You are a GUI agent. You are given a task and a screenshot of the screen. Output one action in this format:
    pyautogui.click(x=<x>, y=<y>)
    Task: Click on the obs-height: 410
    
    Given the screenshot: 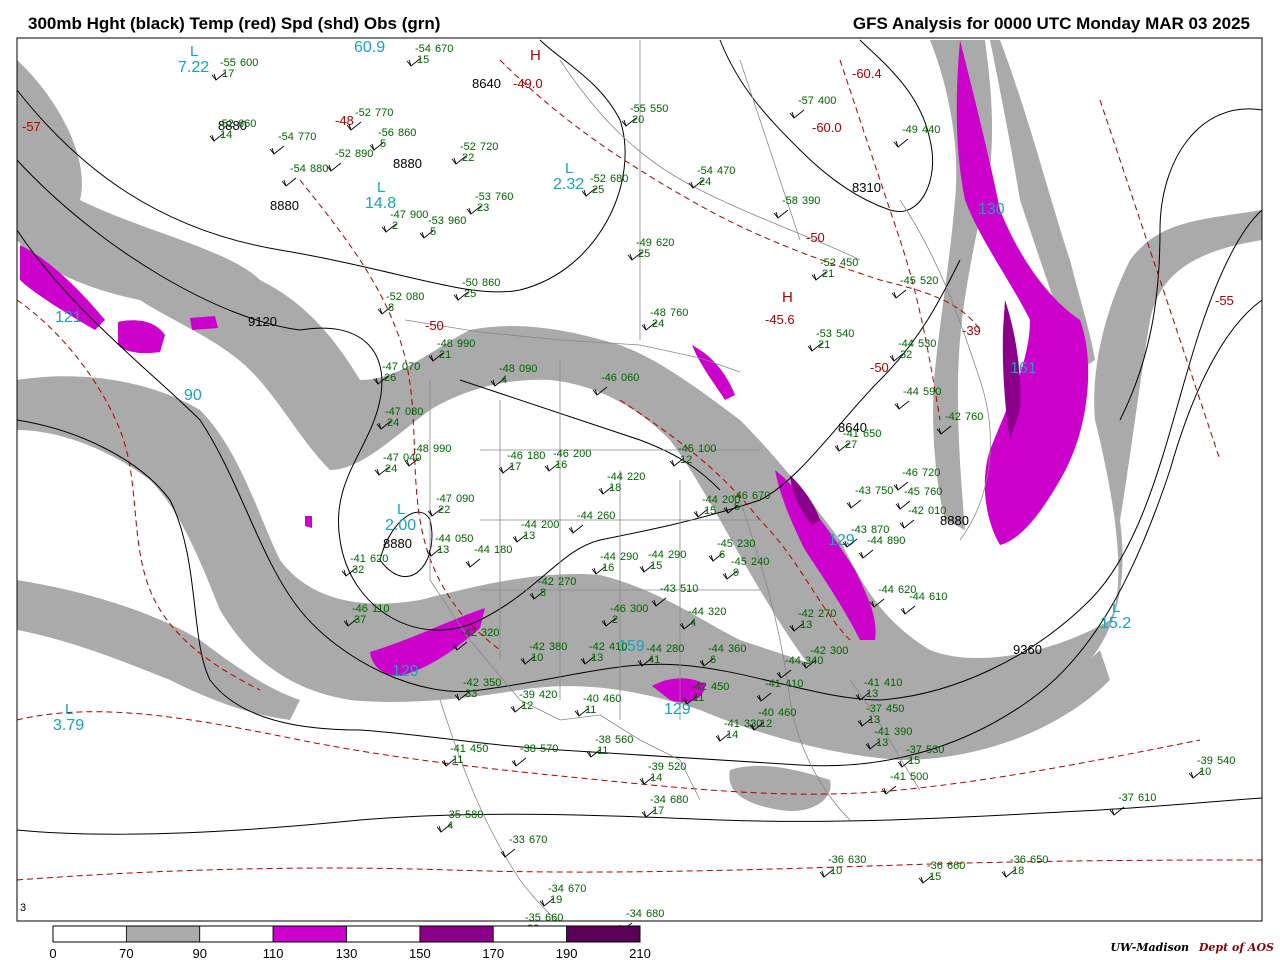 What is the action you would take?
    pyautogui.click(x=618, y=647)
    